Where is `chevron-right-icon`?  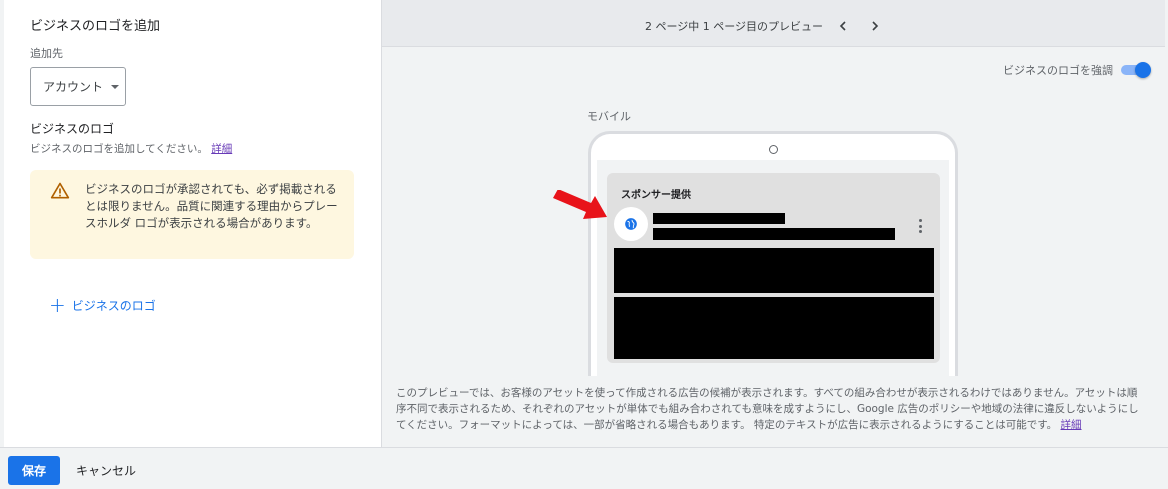
chevron-right-icon is located at coordinates (875, 26).